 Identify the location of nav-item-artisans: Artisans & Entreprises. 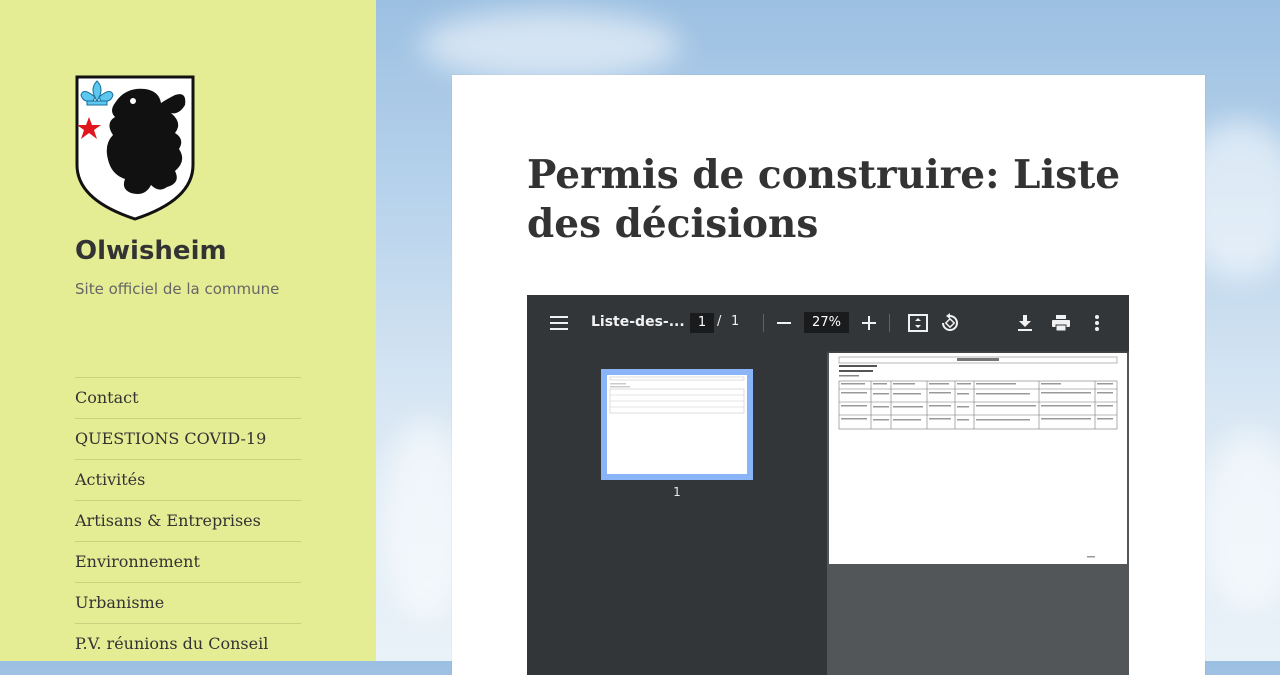
(188, 520).